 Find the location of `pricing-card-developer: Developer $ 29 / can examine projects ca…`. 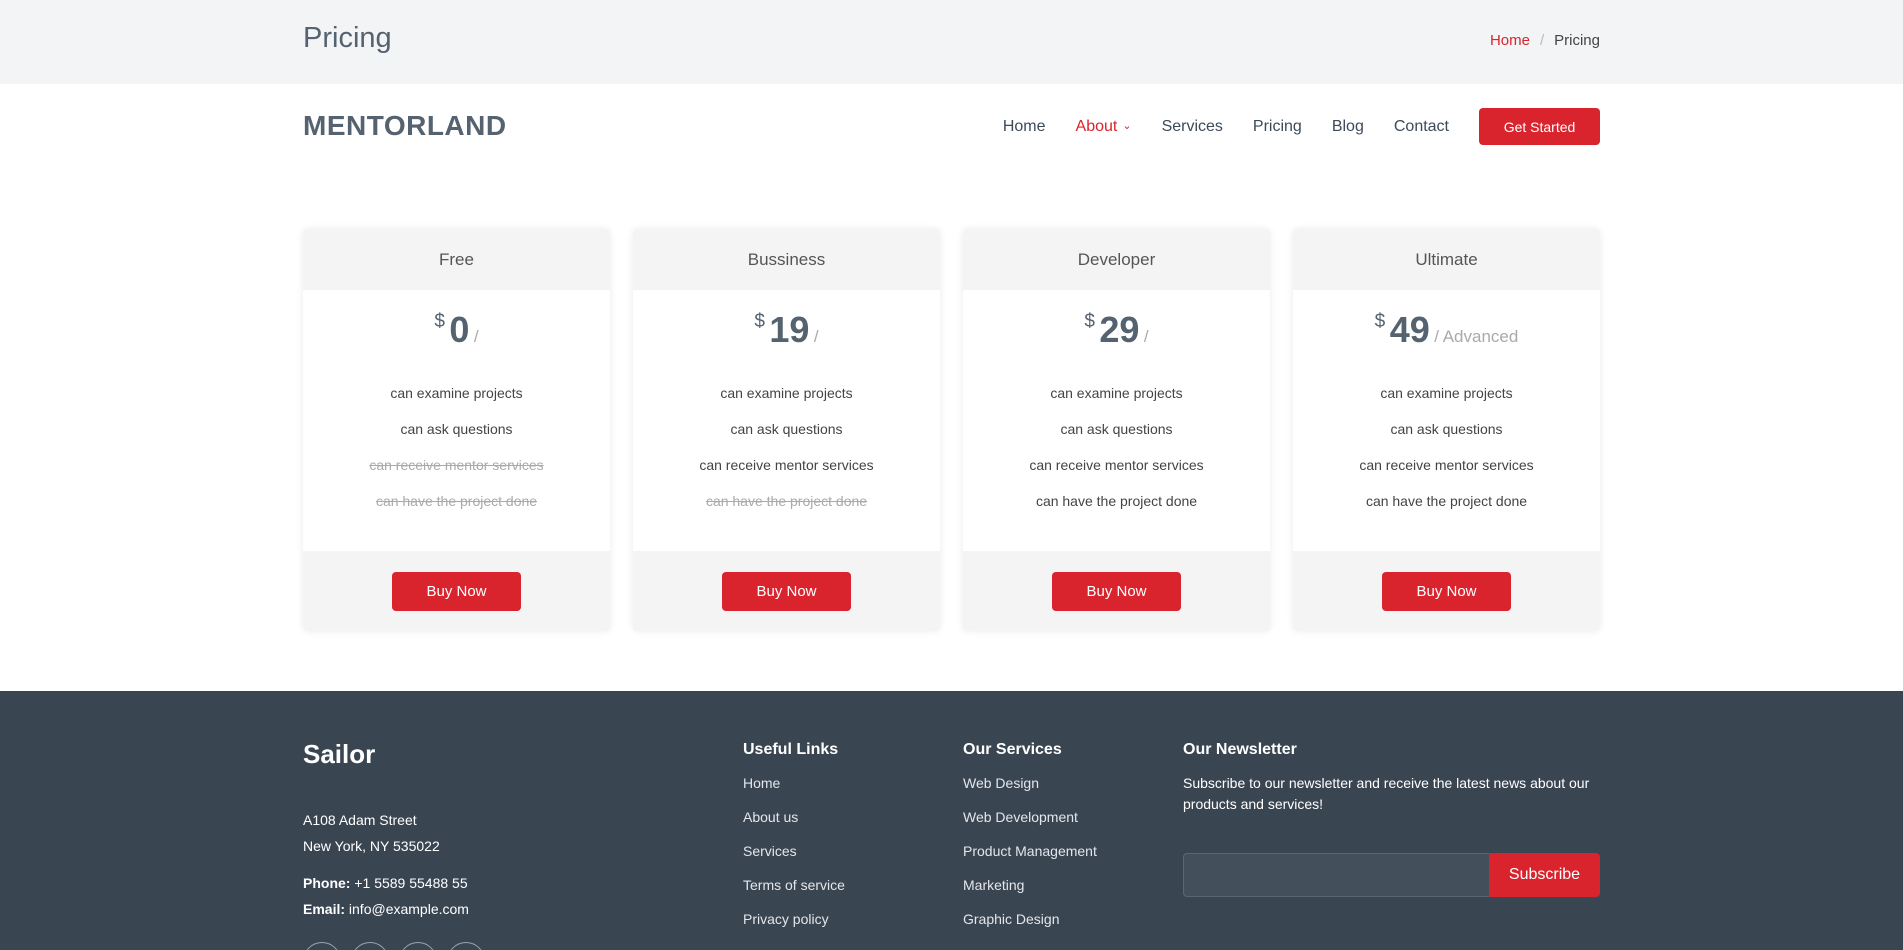

pricing-card-developer: Developer $ 29 / can examine projects ca… is located at coordinates (1116, 430).